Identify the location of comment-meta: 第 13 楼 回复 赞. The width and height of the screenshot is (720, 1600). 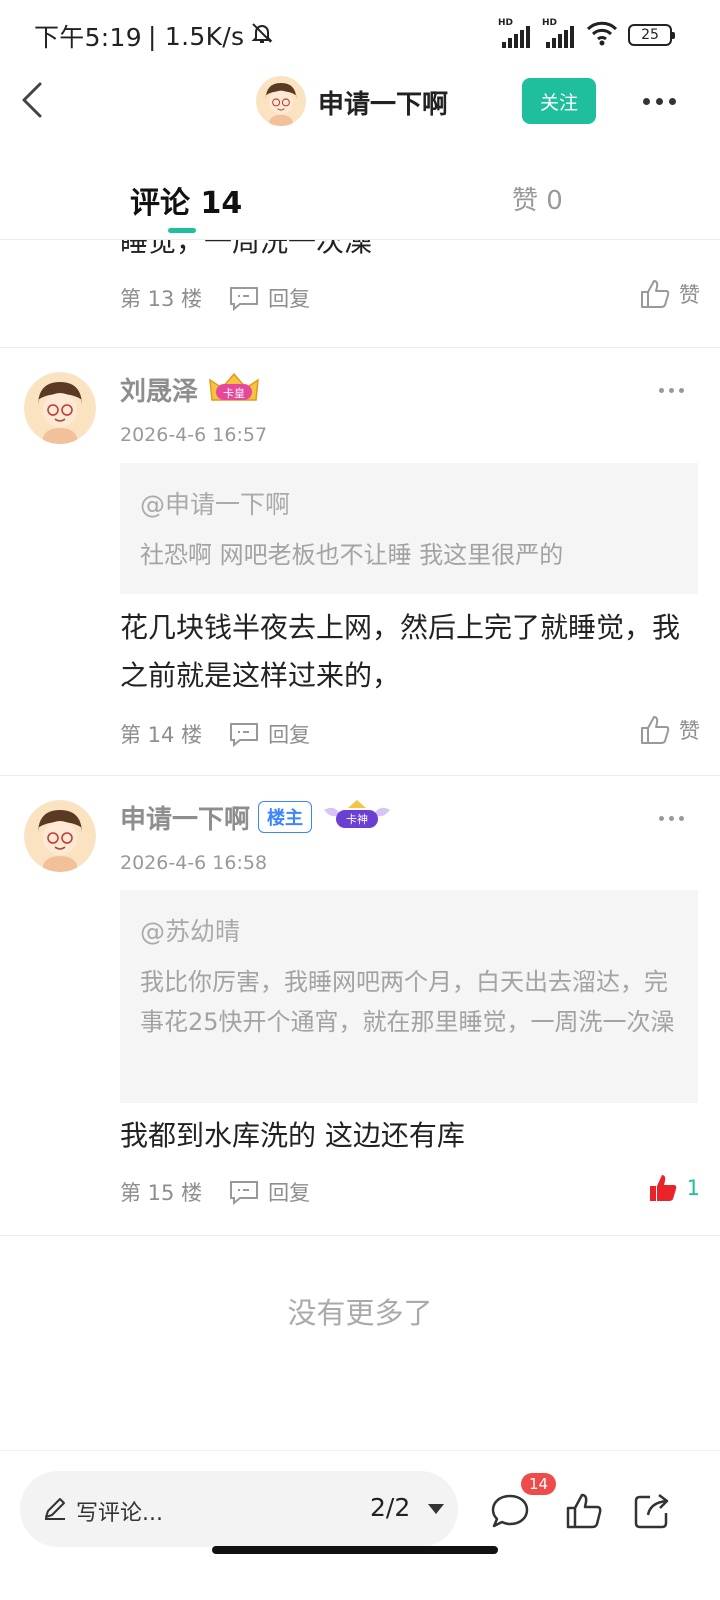
(410, 298).